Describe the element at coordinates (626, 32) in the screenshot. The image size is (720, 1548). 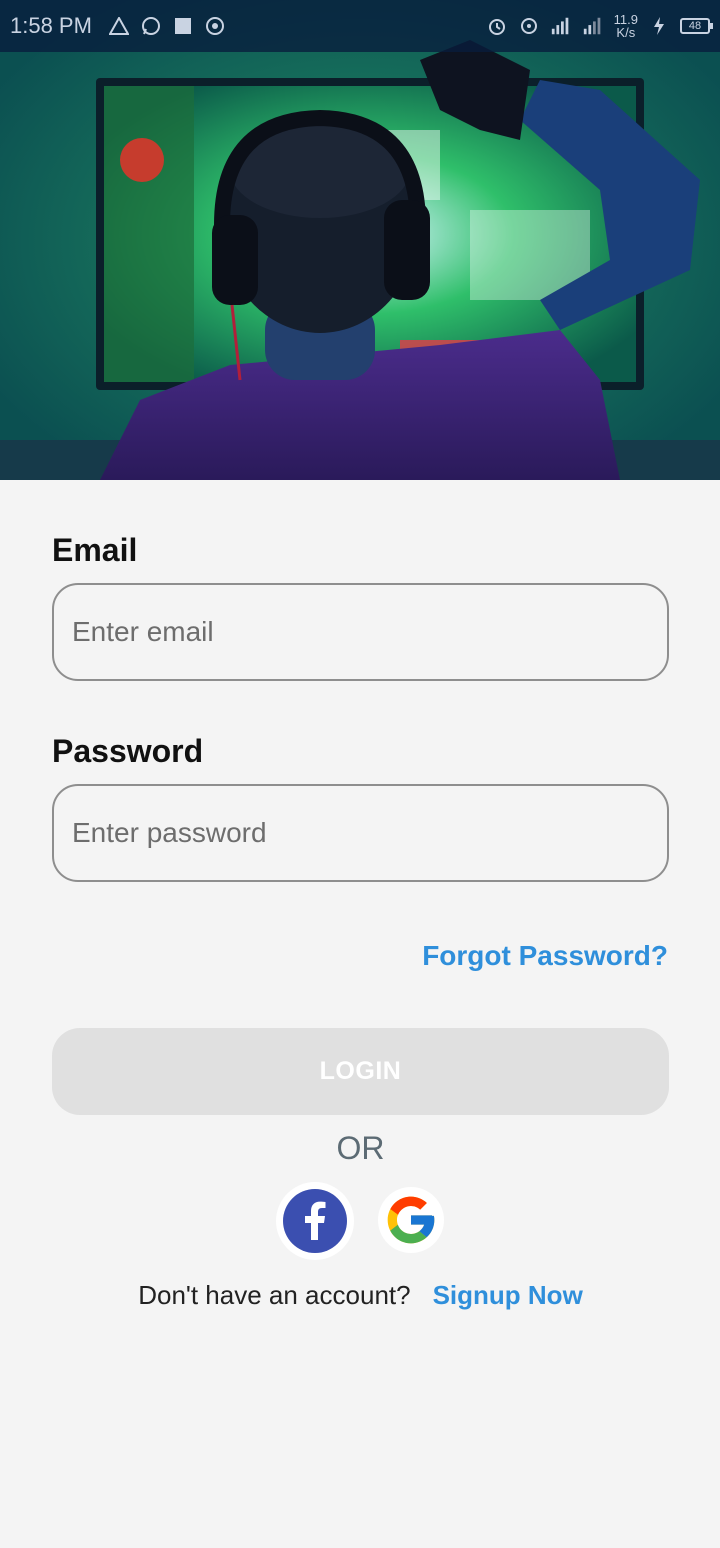
I see `network-speed-unit: K/s` at that location.